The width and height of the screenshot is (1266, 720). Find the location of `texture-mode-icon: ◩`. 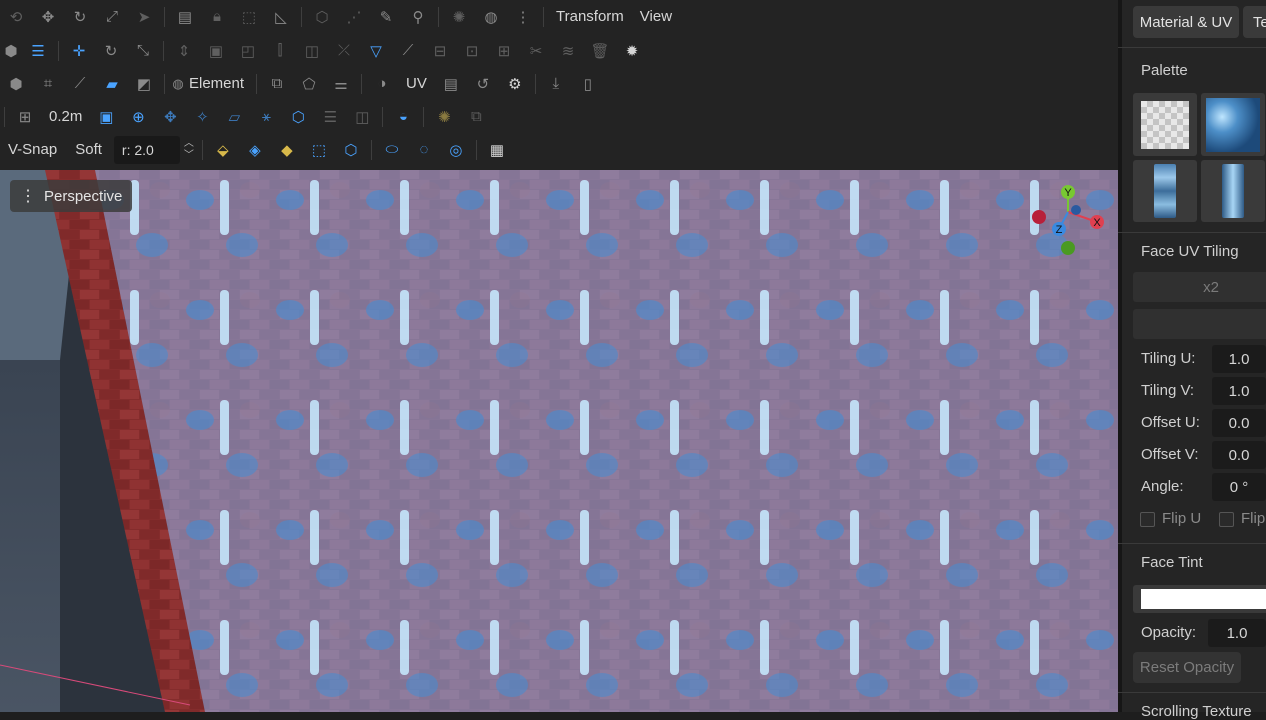

texture-mode-icon: ◩ is located at coordinates (144, 84).